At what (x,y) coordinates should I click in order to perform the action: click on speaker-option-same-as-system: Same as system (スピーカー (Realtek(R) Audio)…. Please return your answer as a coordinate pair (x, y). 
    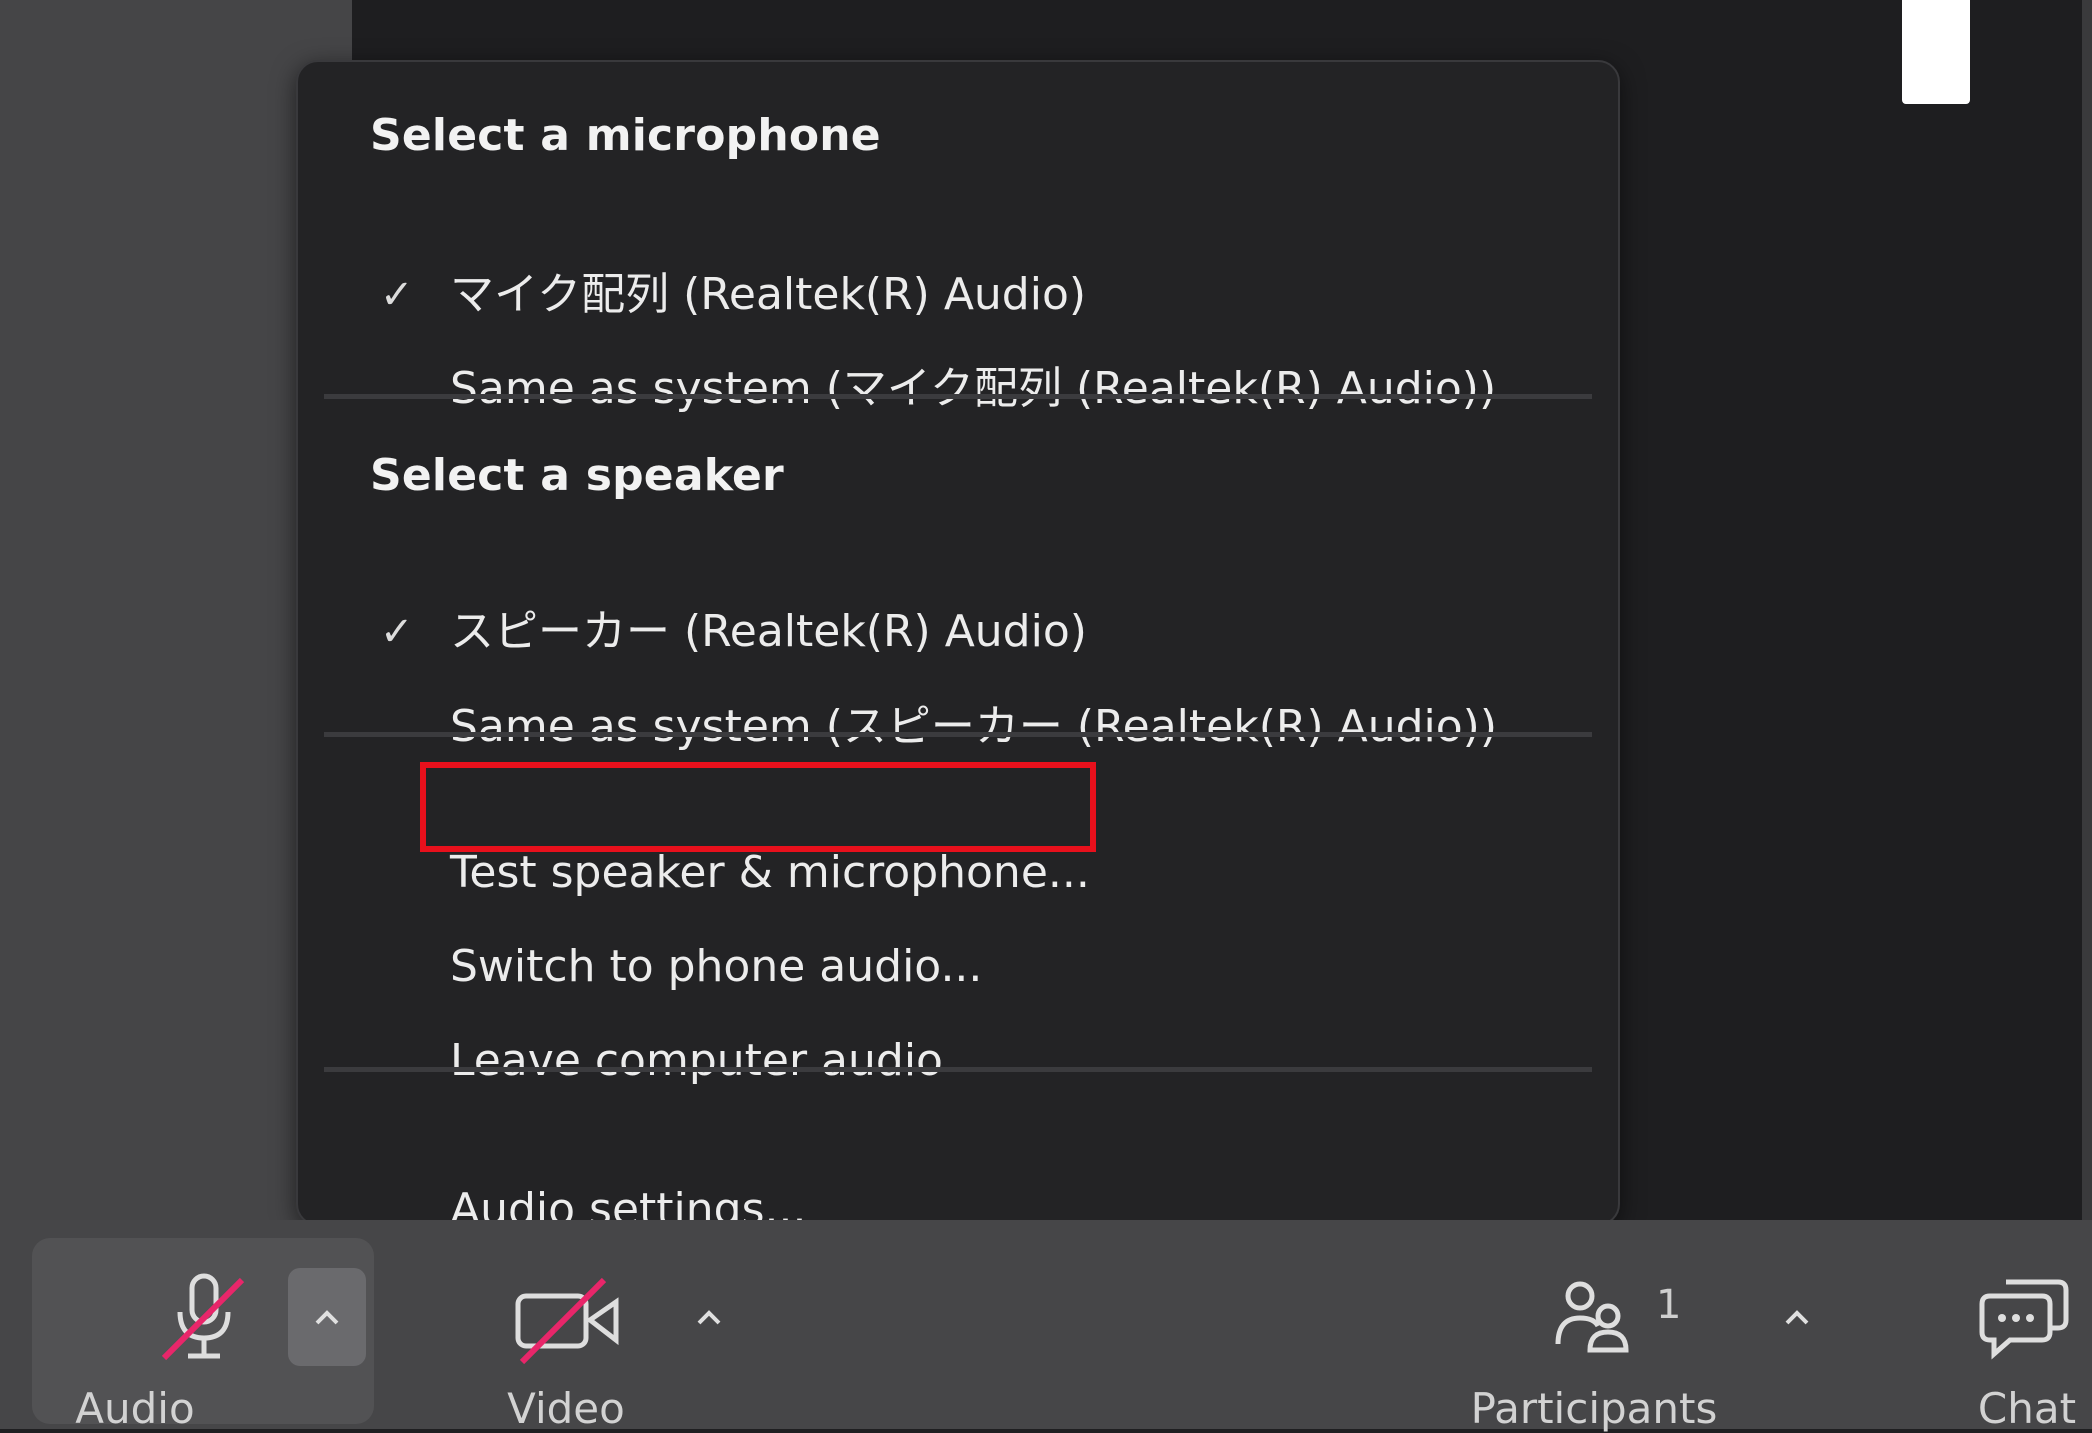
    Looking at the image, I should click on (973, 727).